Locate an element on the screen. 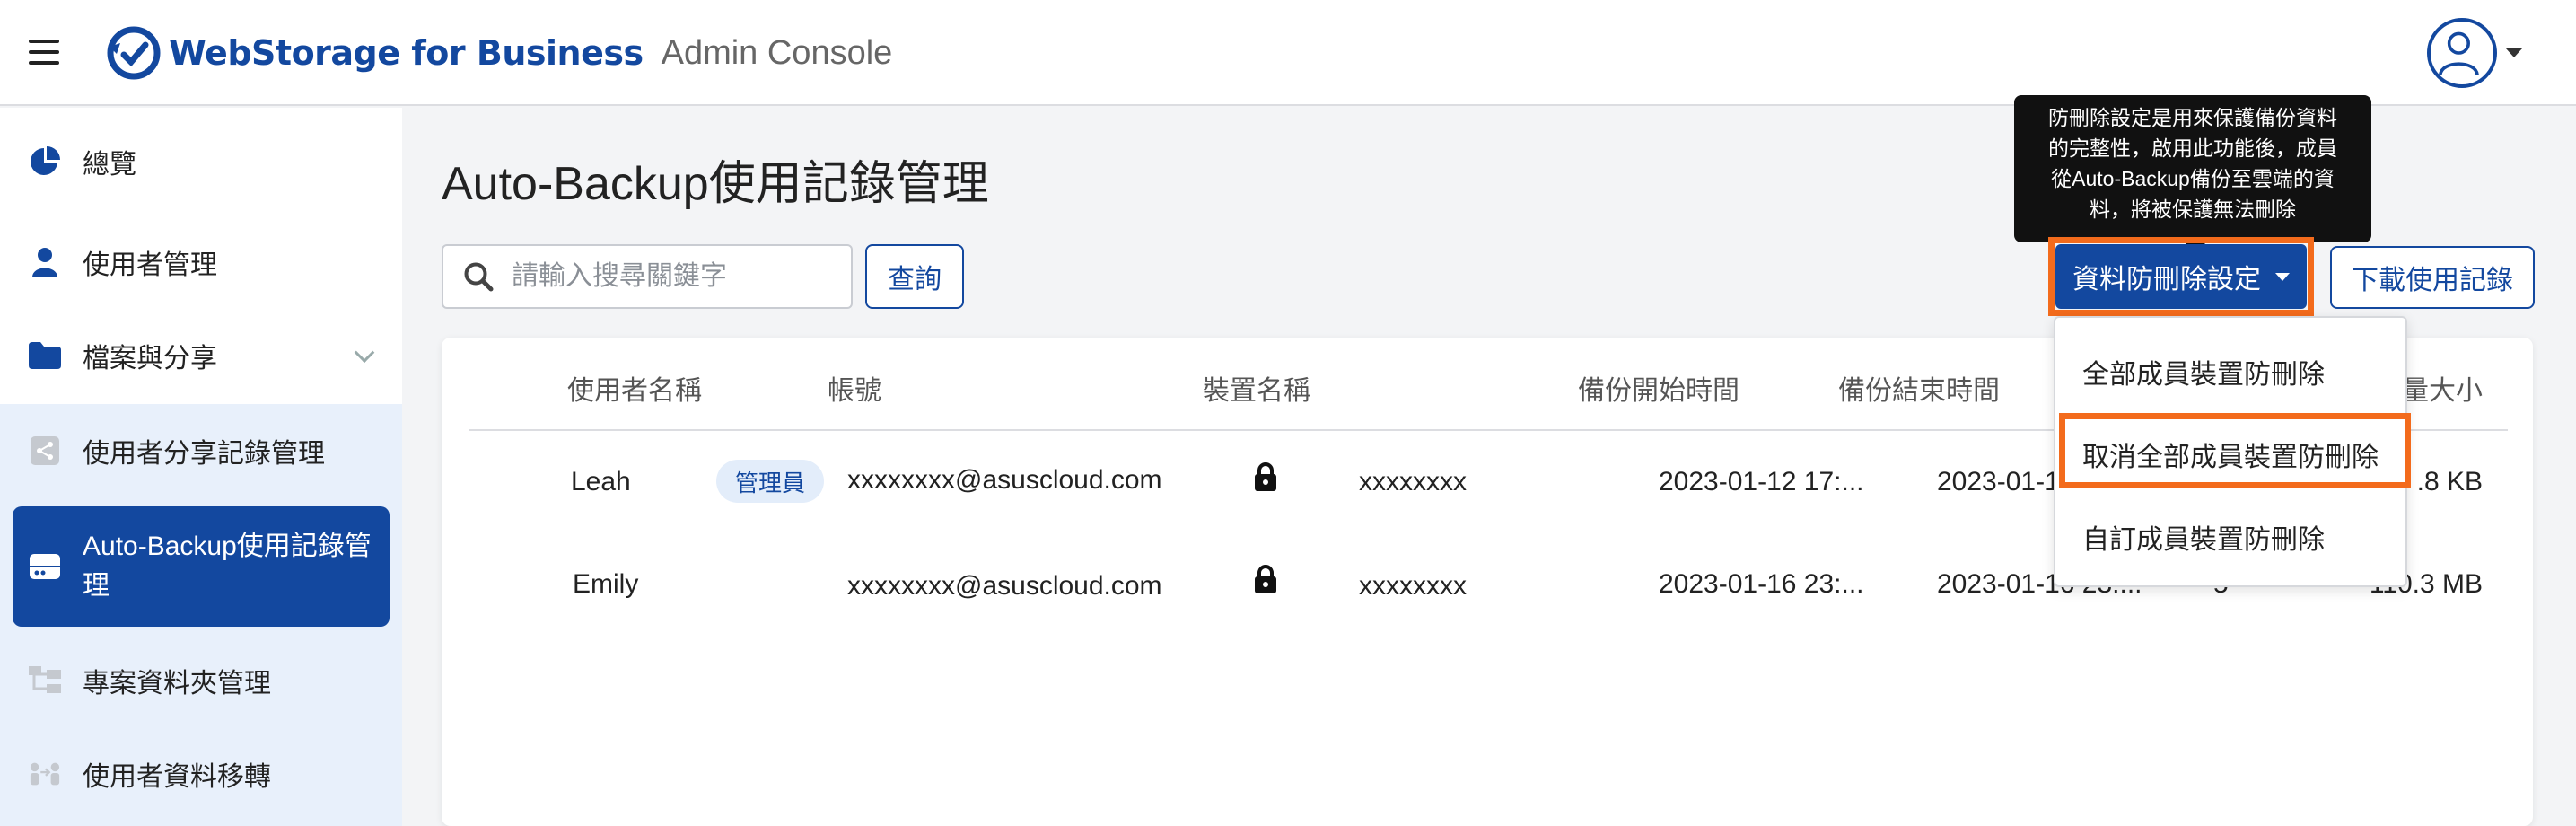 The height and width of the screenshot is (826, 2576). sidebar-item-auto-backup: Auto-Backup使用記錄管理 is located at coordinates (201, 566).